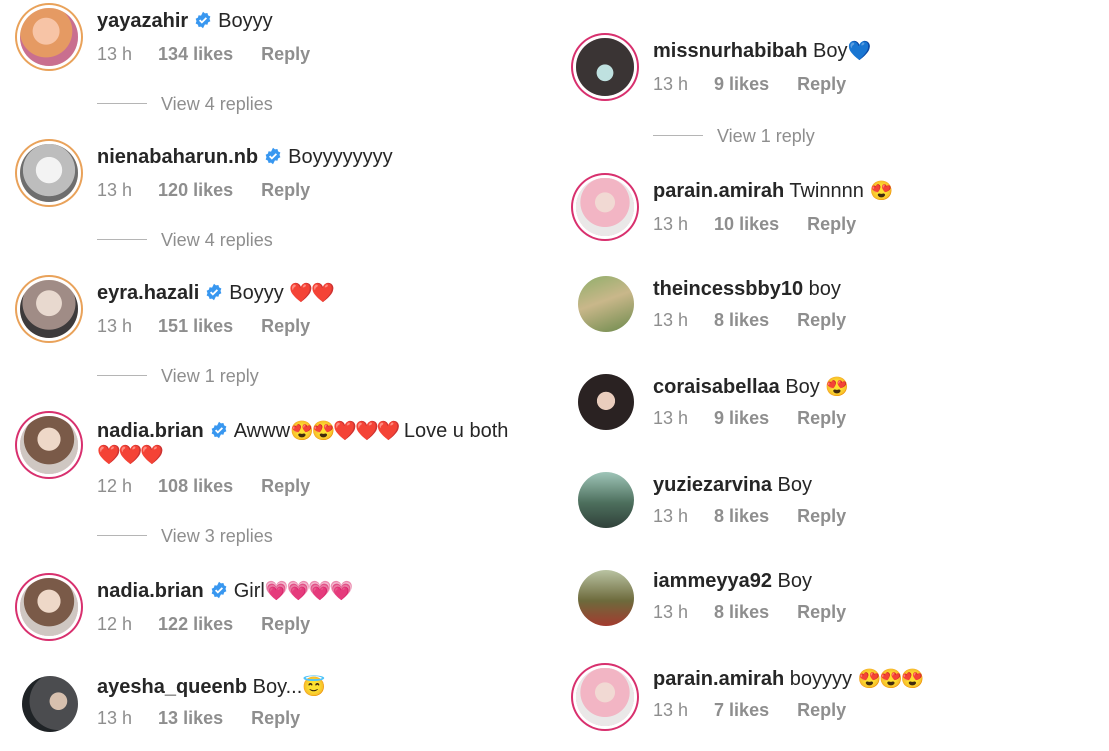 The height and width of the screenshot is (751, 1109). Describe the element at coordinates (249, 591) in the screenshot. I see `comment-text: Girl` at that location.